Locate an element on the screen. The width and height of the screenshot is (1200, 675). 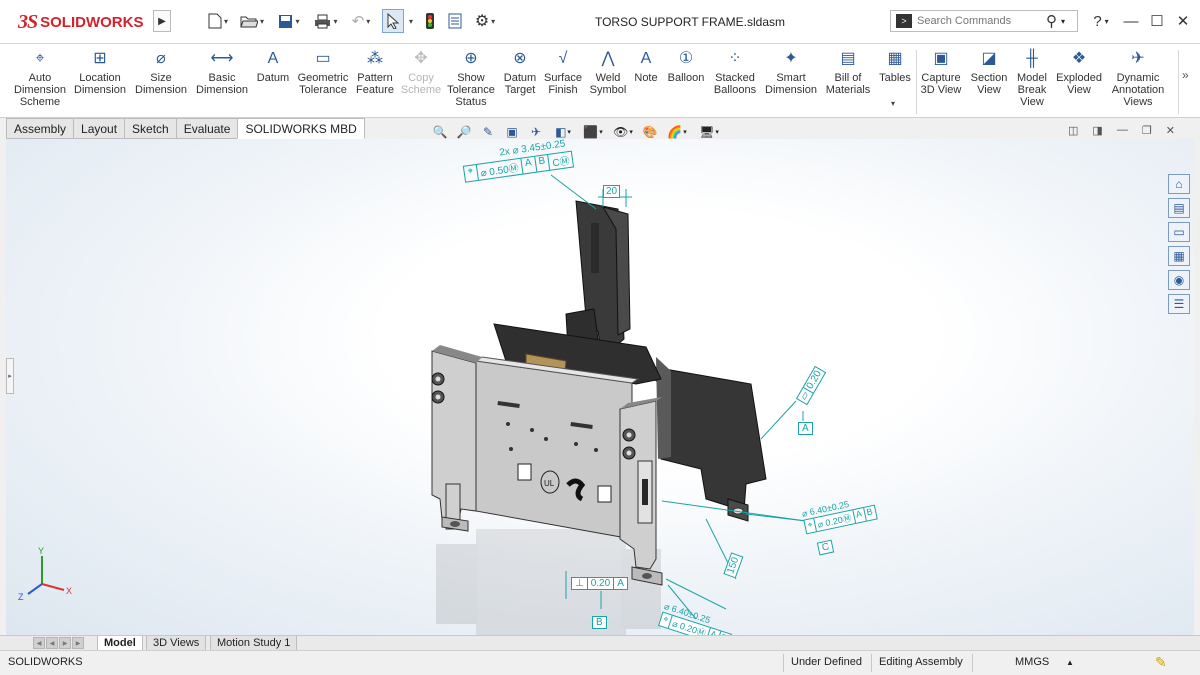
ribbon-label: Auto Dimension Scheme is located at coordinates (40, 90).